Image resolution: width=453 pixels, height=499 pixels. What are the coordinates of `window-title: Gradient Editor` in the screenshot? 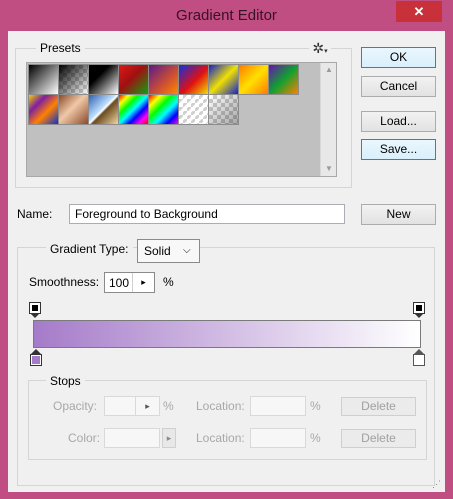 It's located at (226, 15).